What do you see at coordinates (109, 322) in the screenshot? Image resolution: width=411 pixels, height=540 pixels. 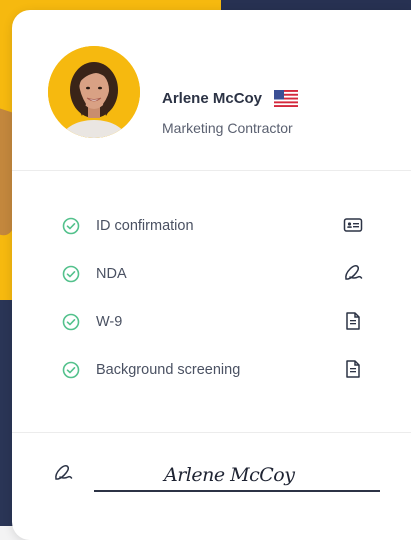 I see `checklist-label: W-9` at bounding box center [109, 322].